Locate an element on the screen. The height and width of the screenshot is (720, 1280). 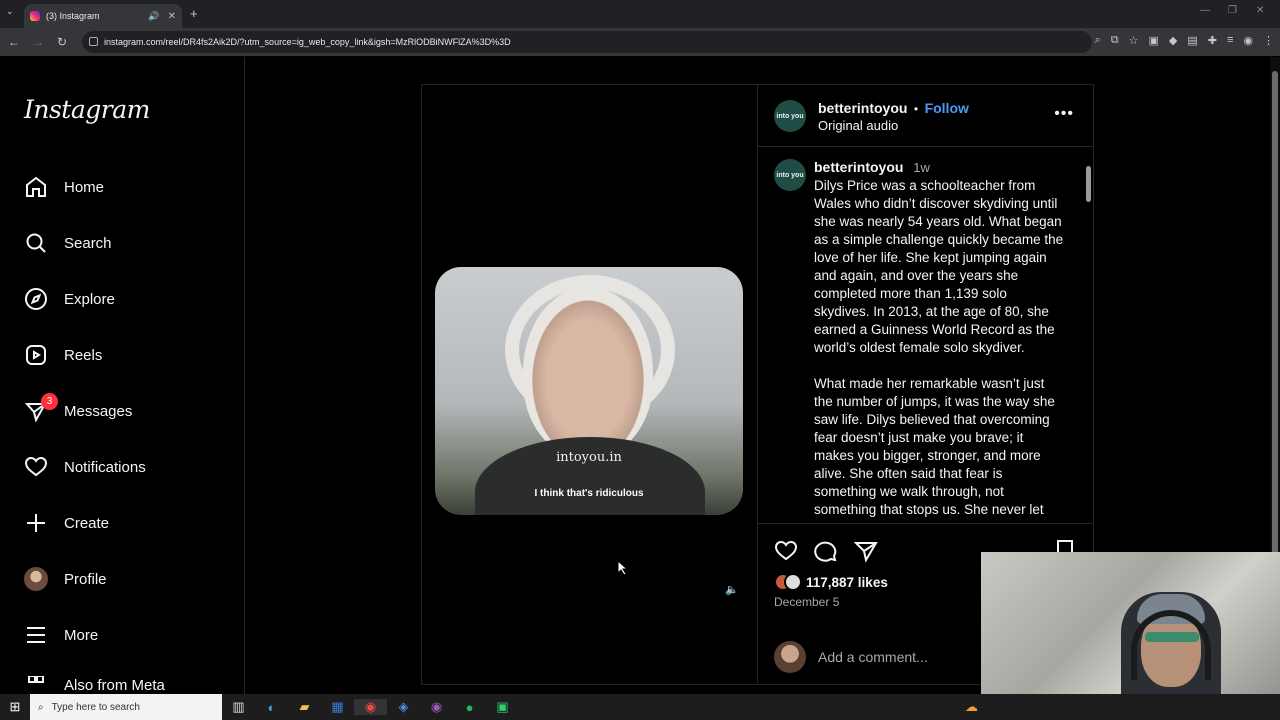
minimize-icon: — is located at coordinates (1205, 10).